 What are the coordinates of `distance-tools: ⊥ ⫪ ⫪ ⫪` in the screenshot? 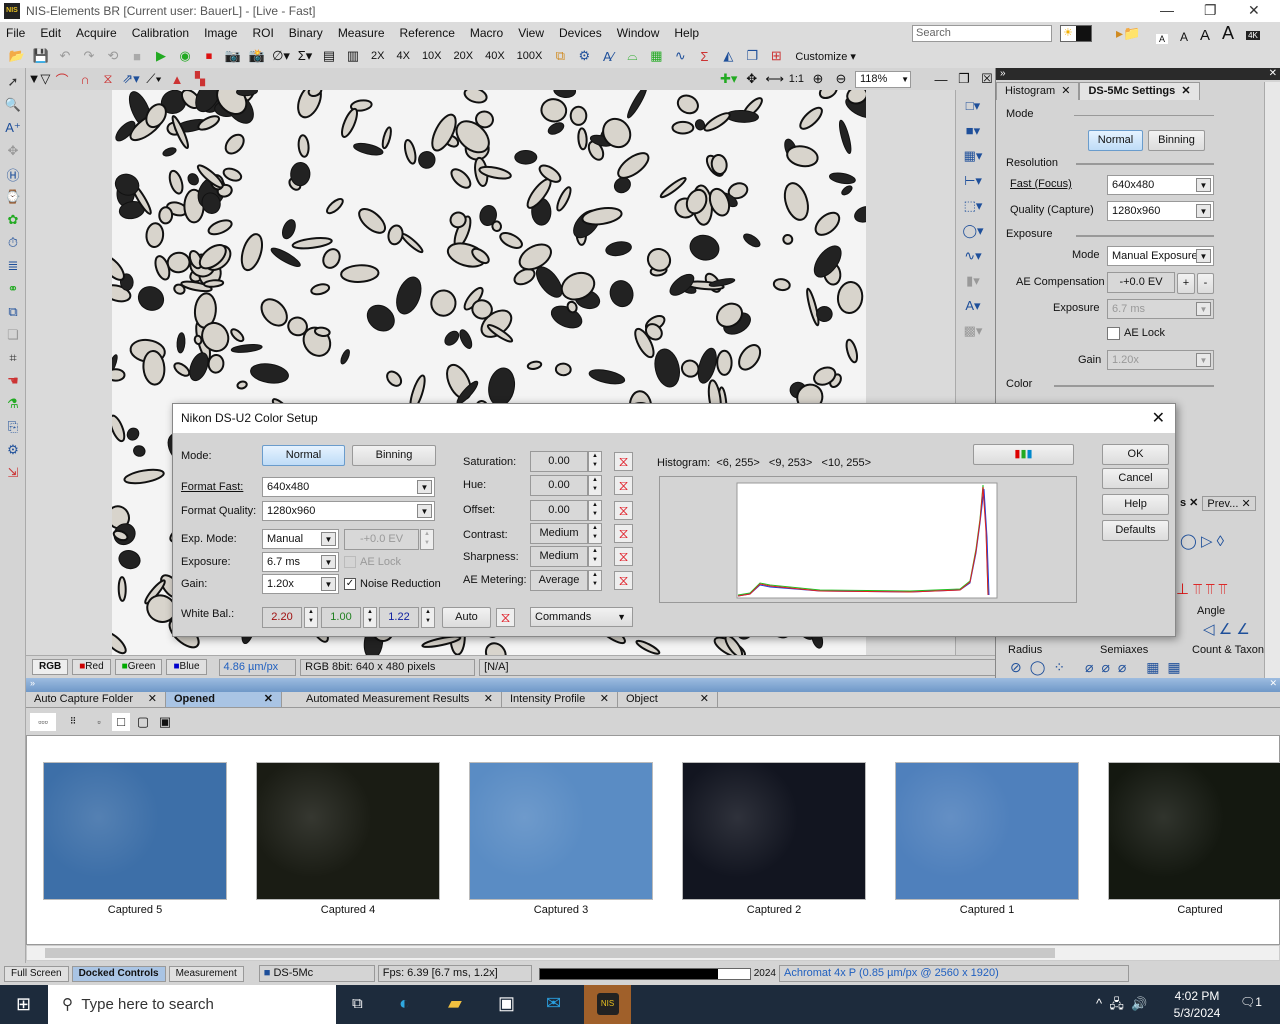 It's located at (1201, 589).